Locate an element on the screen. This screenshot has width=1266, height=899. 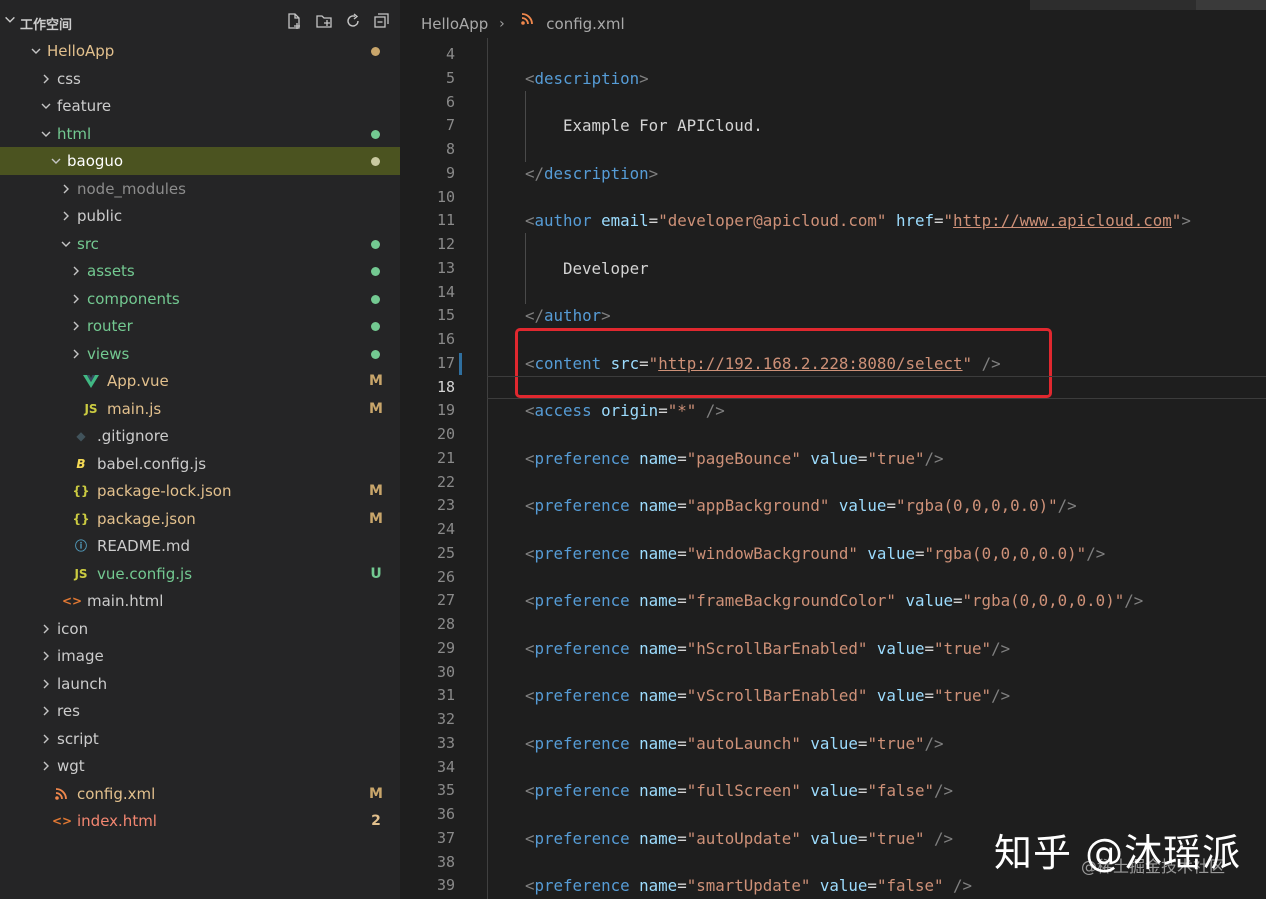
folder-item: assets is located at coordinates (200, 271).